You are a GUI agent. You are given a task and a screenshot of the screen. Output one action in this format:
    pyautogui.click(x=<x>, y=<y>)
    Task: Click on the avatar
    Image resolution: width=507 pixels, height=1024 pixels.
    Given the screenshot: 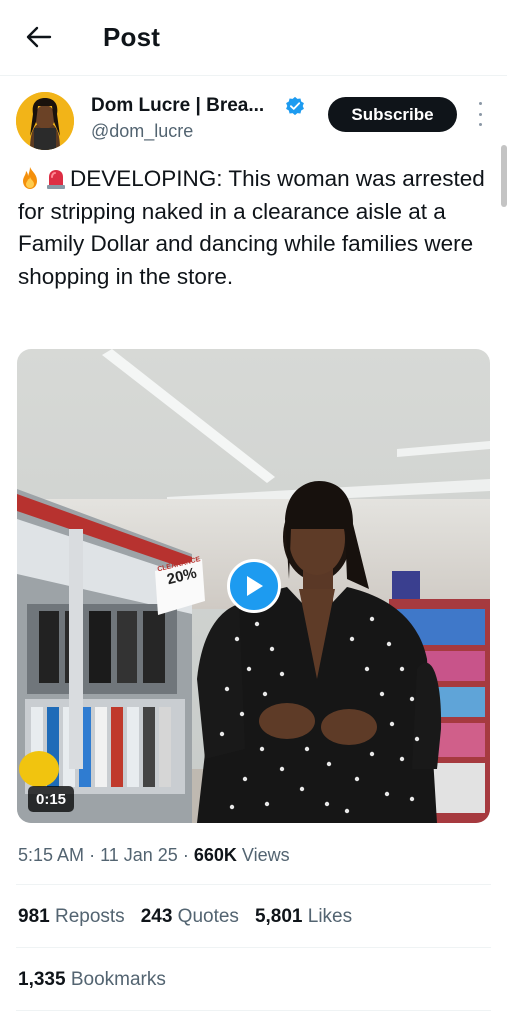 What is the action you would take?
    pyautogui.click(x=45, y=121)
    